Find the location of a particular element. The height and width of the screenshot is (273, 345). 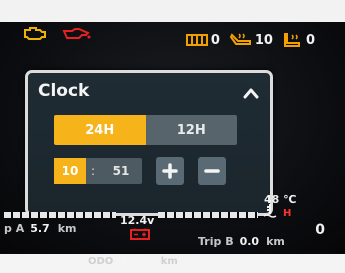

decrement-button is located at coordinates (212, 171).